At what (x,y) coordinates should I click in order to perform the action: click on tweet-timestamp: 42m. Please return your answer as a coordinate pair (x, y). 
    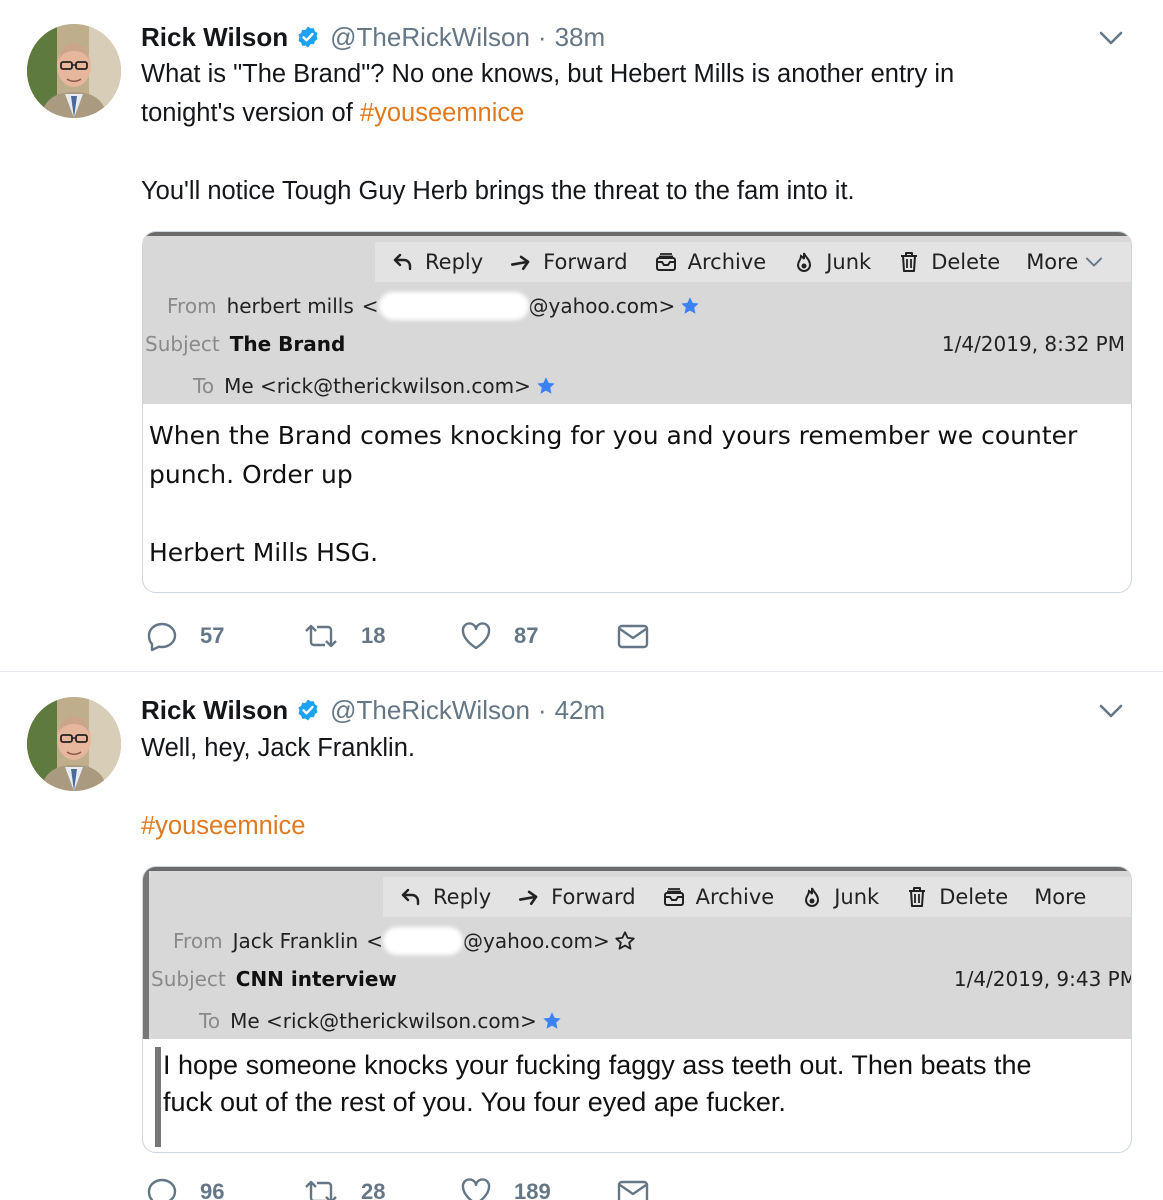
    Looking at the image, I should click on (580, 710).